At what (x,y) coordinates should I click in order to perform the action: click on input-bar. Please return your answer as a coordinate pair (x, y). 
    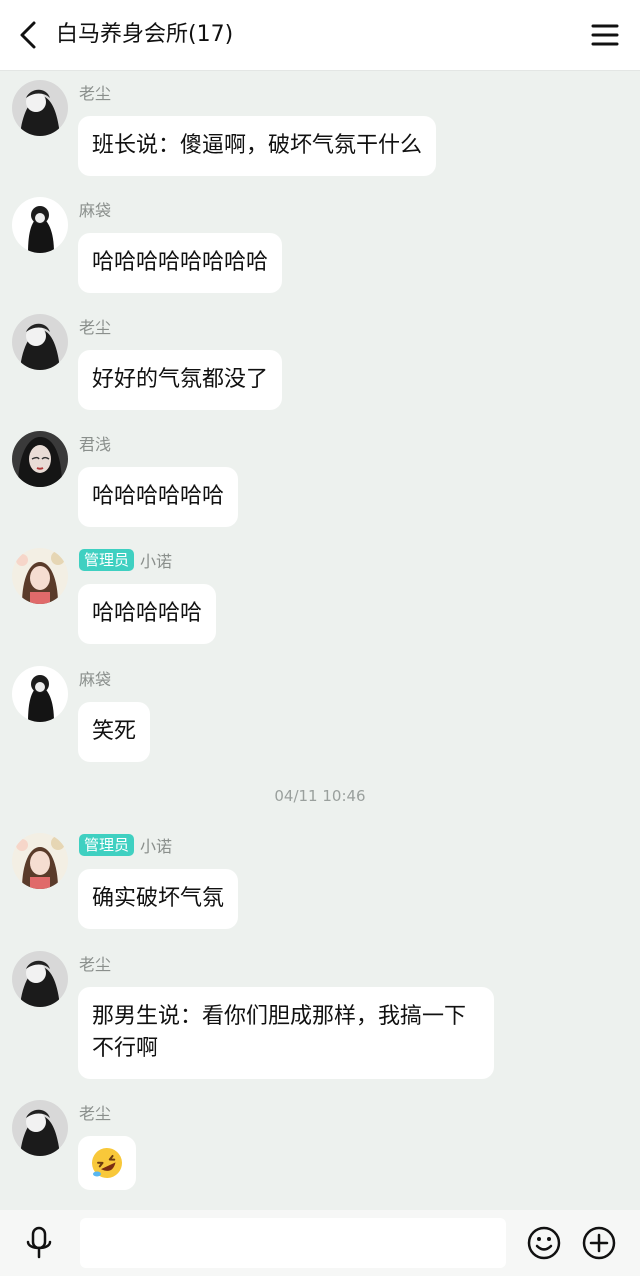
    Looking at the image, I should click on (320, 1243).